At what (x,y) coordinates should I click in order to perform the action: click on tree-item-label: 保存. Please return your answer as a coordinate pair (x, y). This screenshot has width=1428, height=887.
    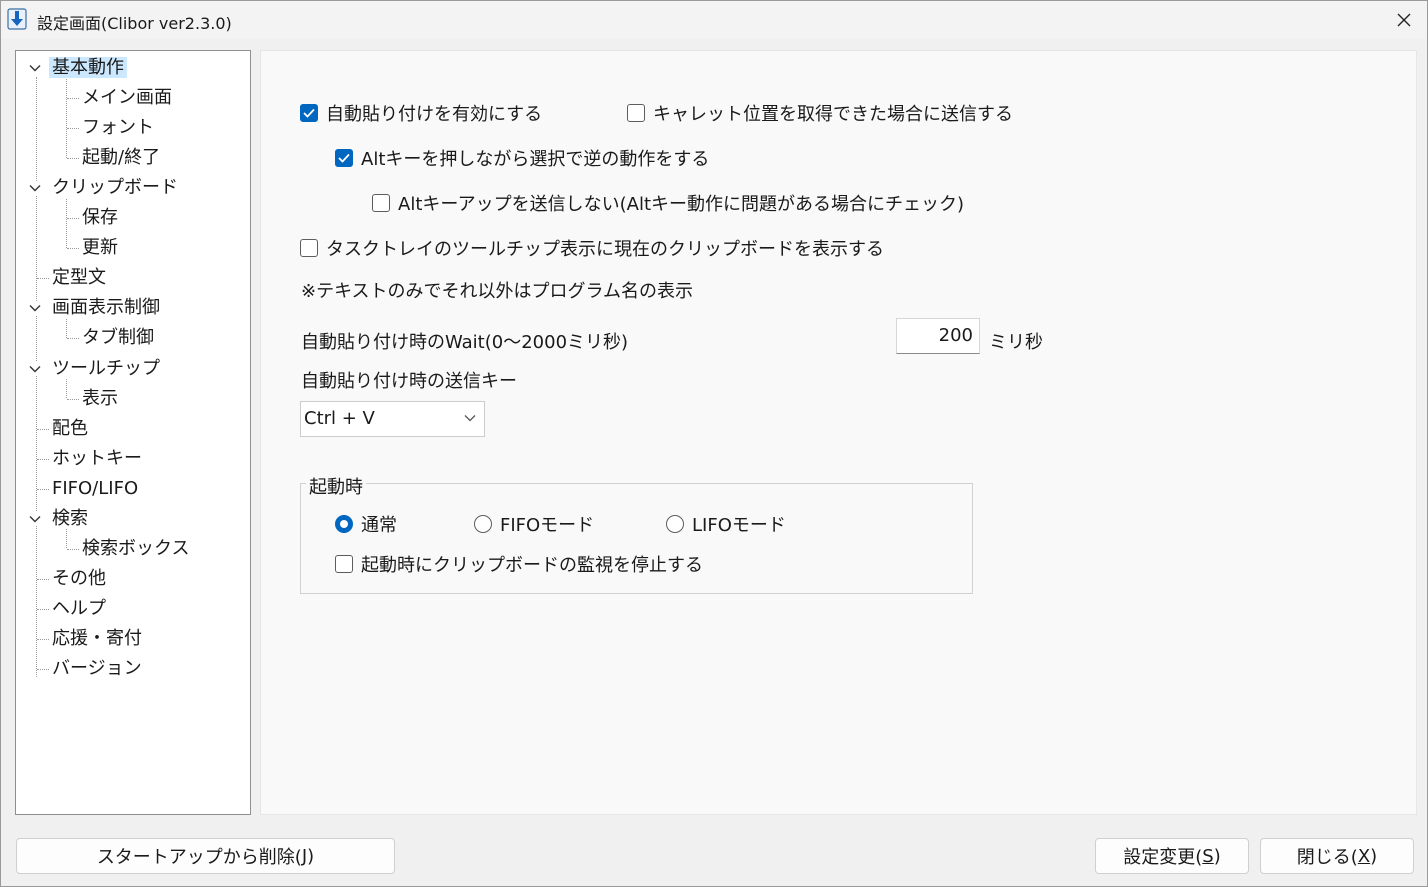
    Looking at the image, I should click on (100, 218).